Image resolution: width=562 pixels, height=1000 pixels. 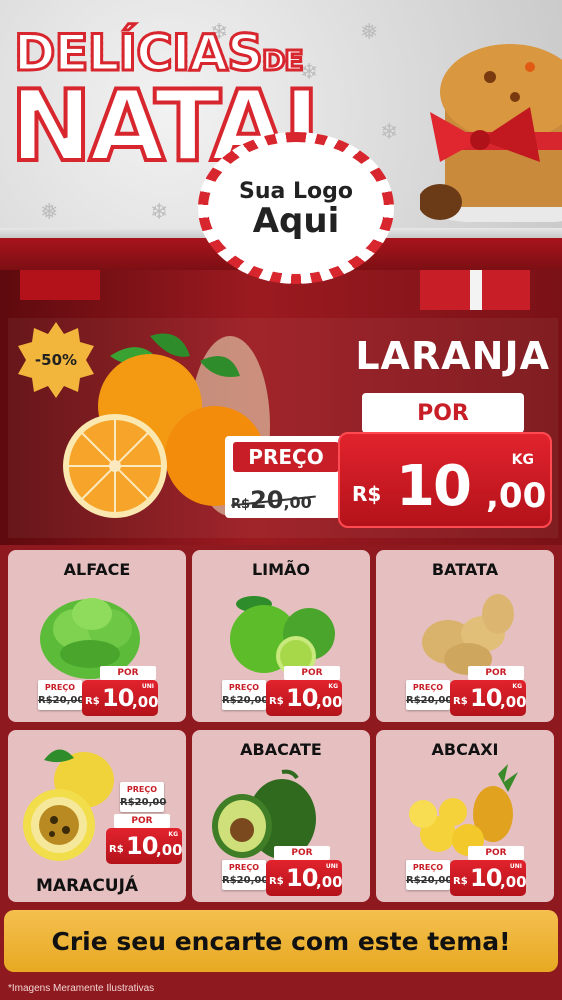 I want to click on hero-old-price-tag: PREÇO R$20,00, so click(x=287, y=477).